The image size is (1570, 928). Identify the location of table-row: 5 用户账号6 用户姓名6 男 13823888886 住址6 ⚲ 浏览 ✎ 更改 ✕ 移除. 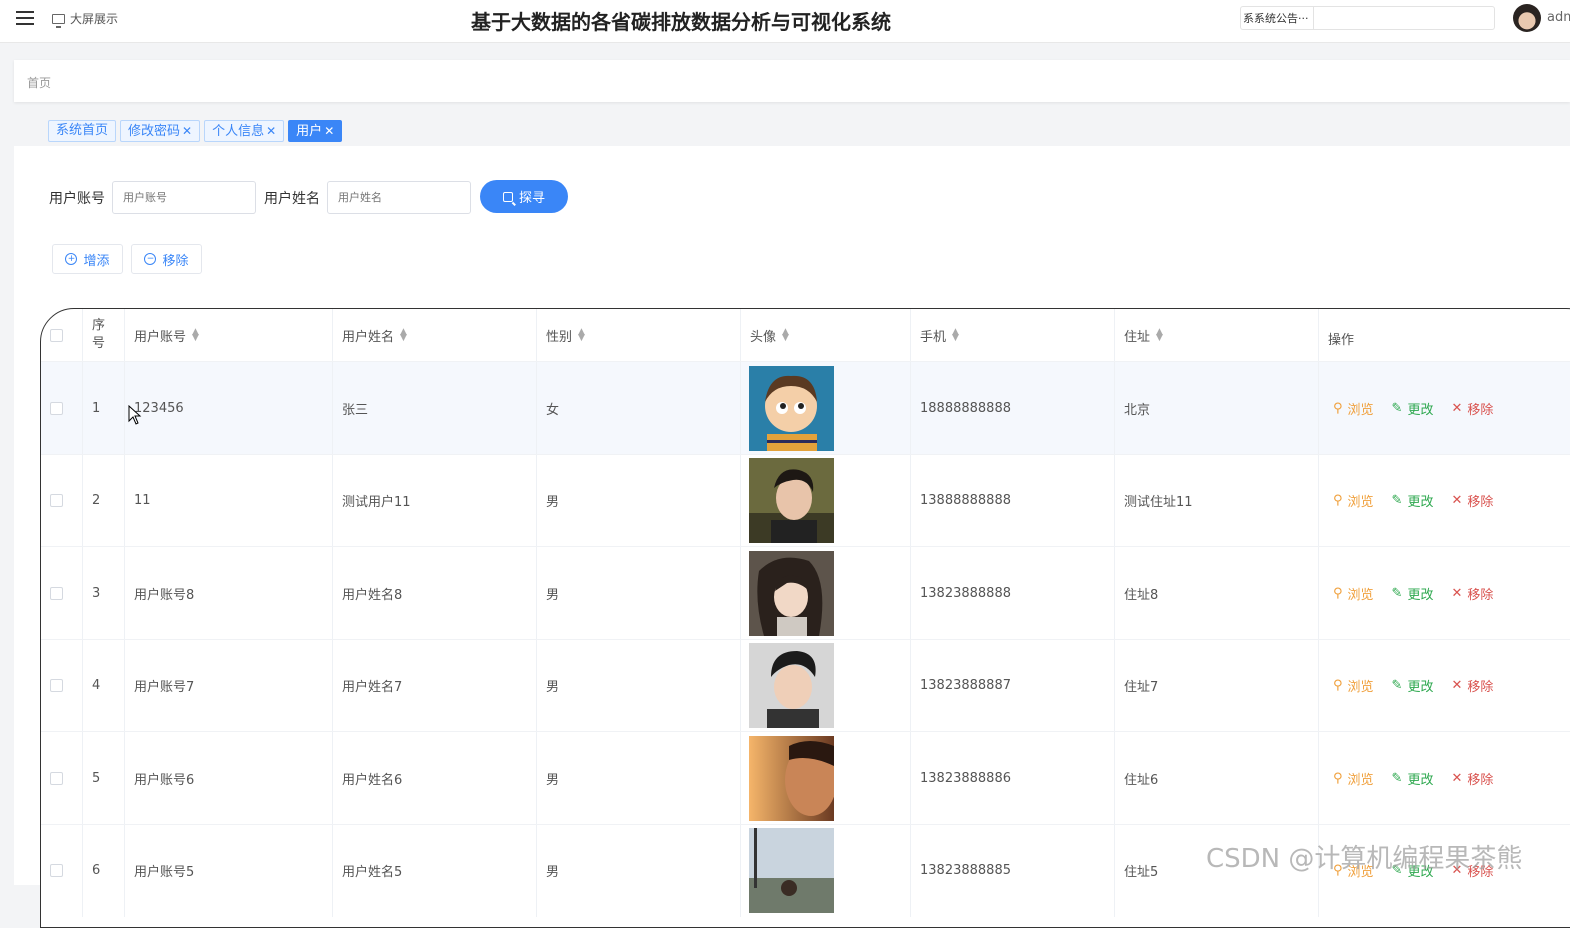
(805, 777).